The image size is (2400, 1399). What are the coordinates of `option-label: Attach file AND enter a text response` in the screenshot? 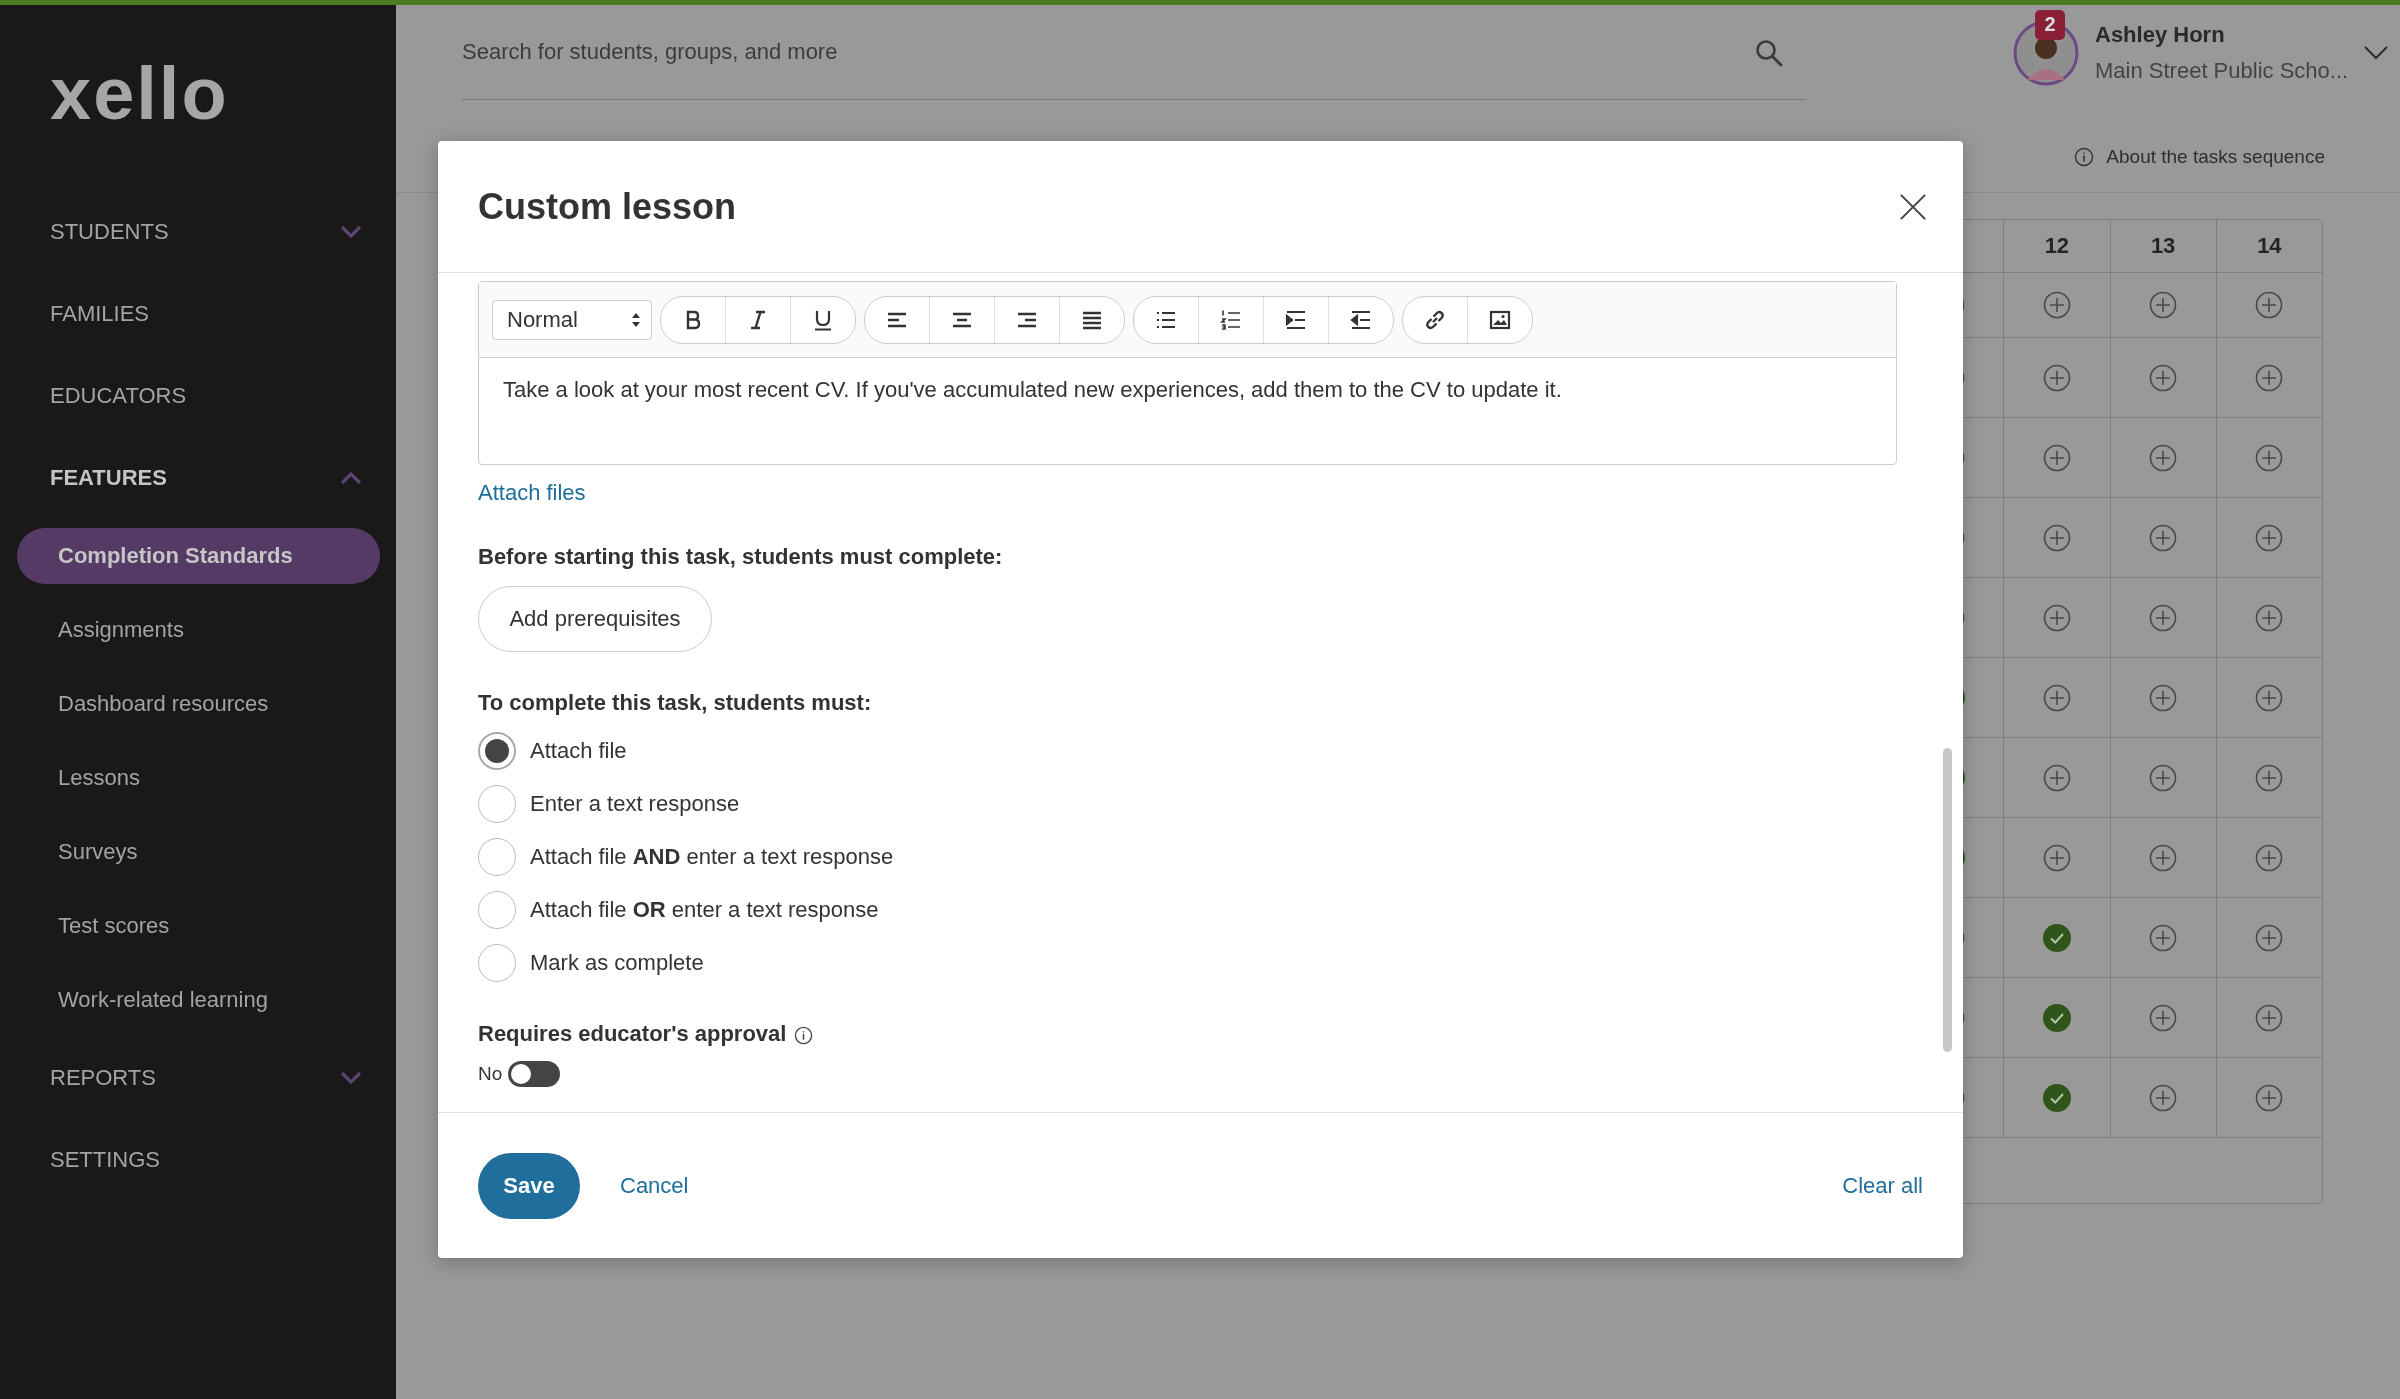 It's located at (712, 856).